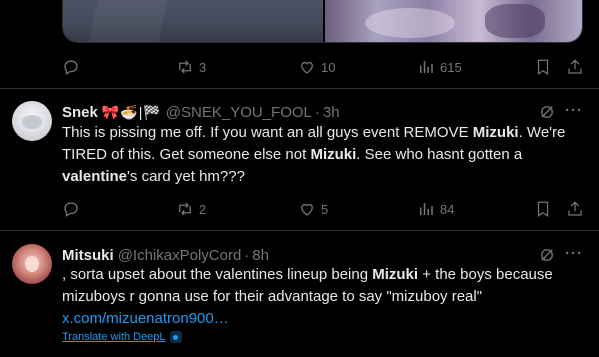  I want to click on retweet-count: 2, so click(203, 209).